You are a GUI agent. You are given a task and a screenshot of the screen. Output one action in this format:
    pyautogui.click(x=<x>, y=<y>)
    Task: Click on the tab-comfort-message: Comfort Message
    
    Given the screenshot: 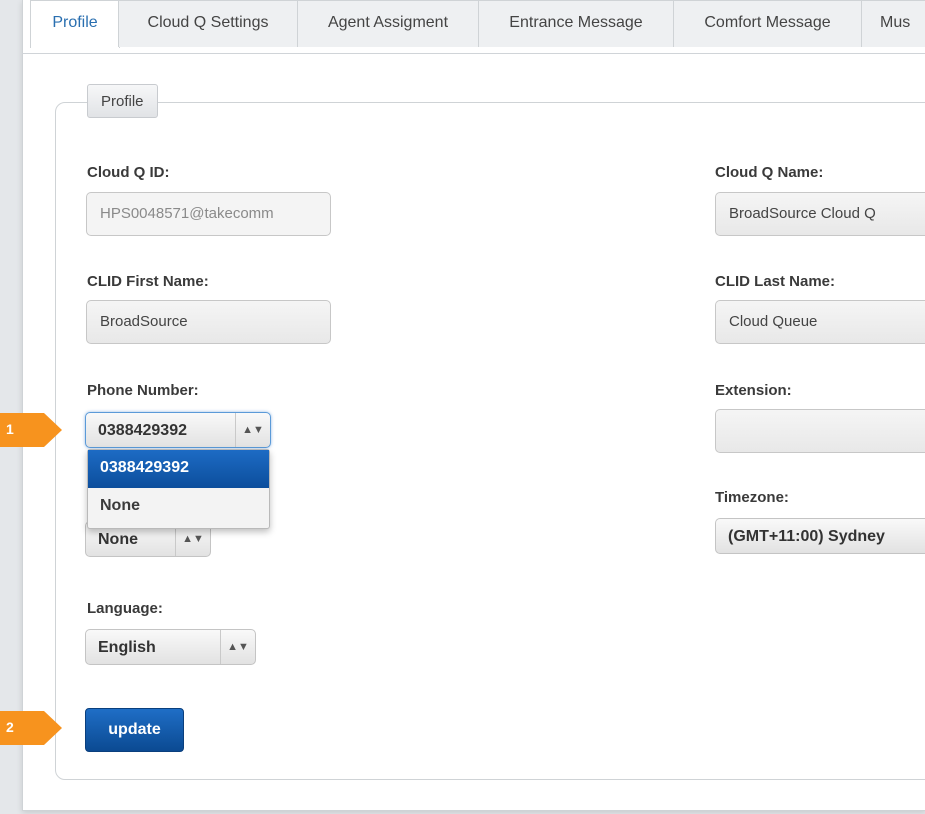 What is the action you would take?
    pyautogui.click(x=767, y=23)
    